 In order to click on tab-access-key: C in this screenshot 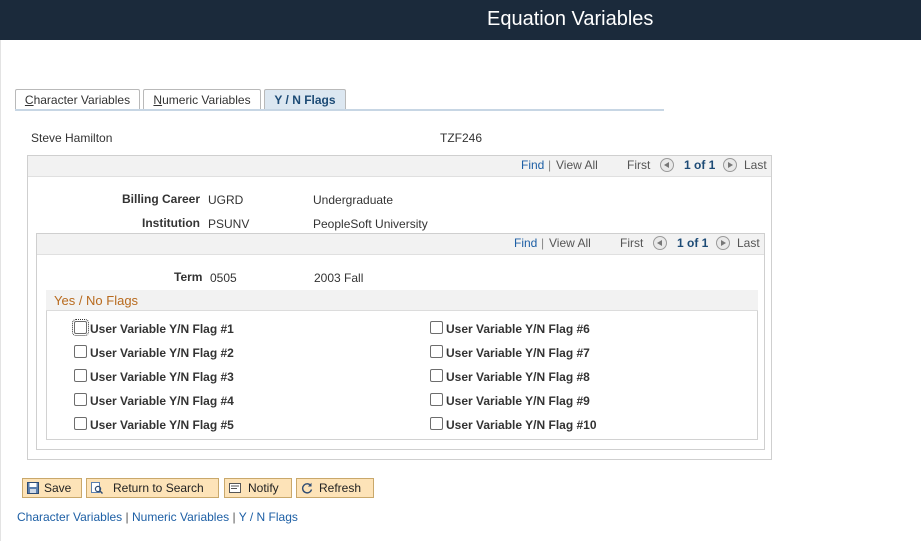, I will do `click(29, 100)`.